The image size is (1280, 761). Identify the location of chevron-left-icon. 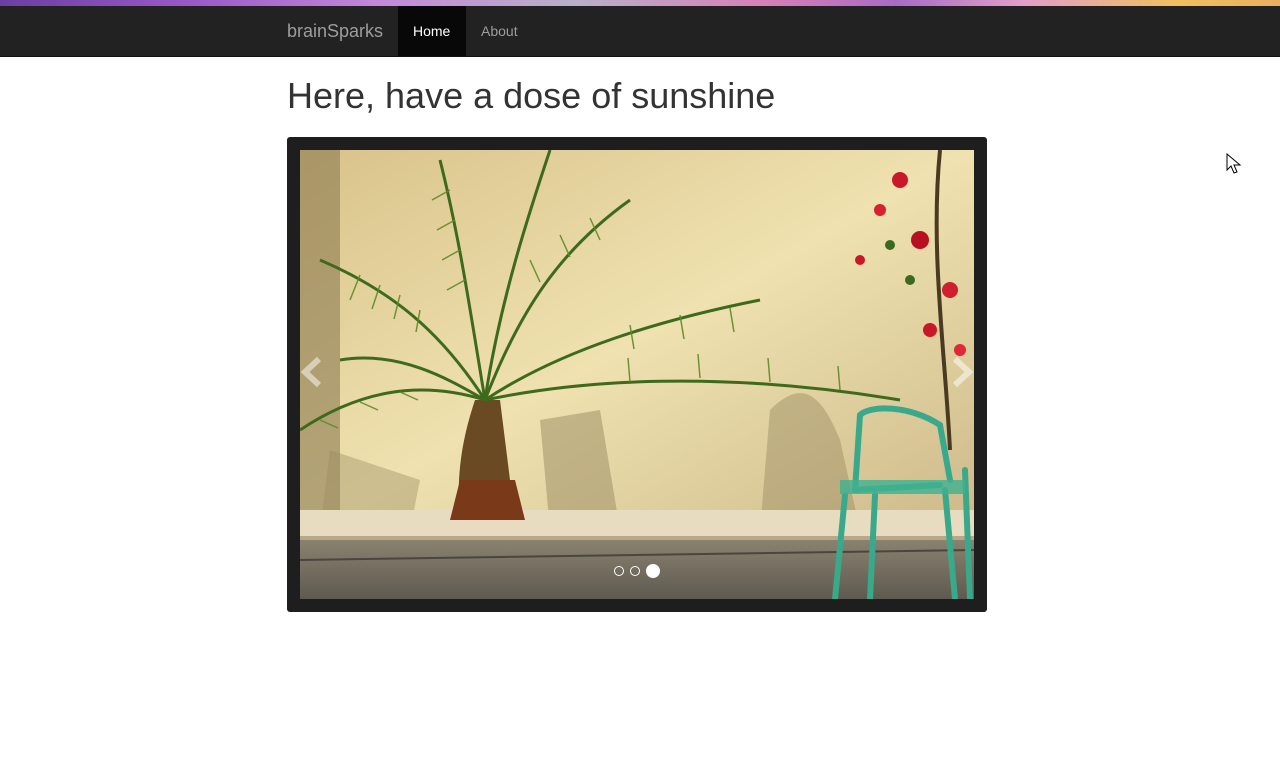
(311, 372).